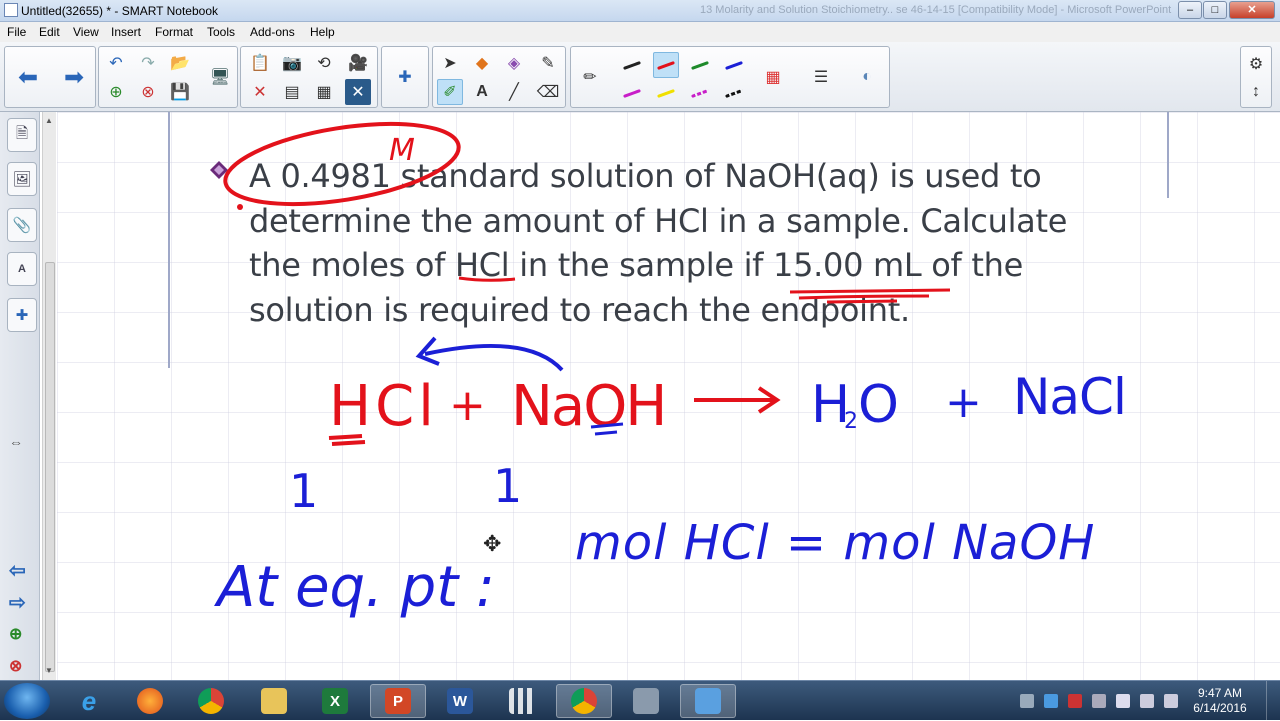  What do you see at coordinates (180, 63) in the screenshot?
I see `open-icon: 📂` at bounding box center [180, 63].